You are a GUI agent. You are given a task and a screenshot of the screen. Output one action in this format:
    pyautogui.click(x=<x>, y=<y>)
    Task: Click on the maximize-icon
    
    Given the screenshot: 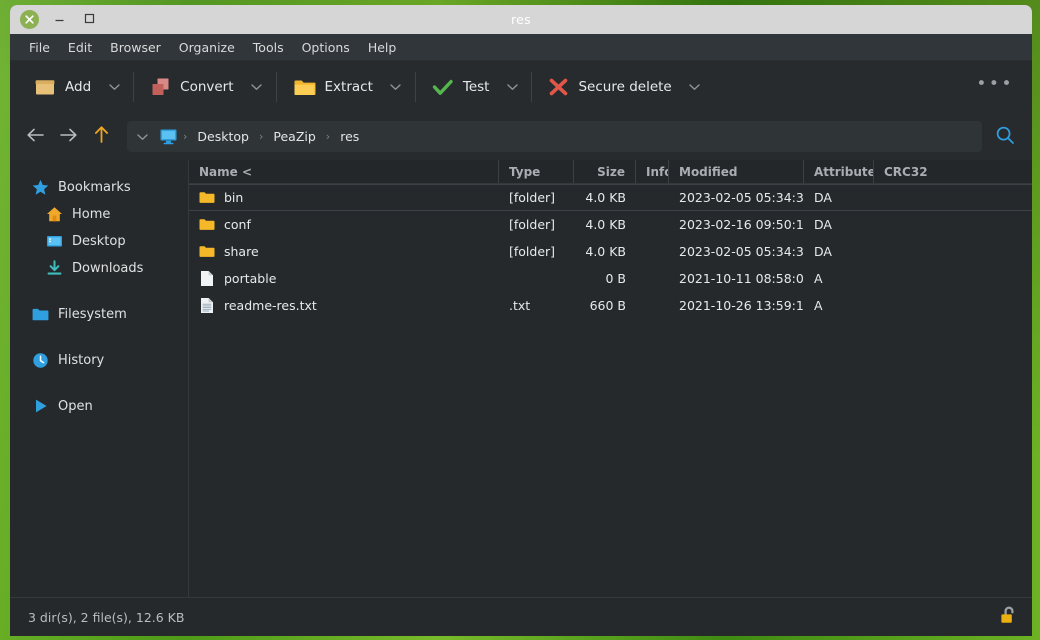 What is the action you would take?
    pyautogui.click(x=89, y=19)
    